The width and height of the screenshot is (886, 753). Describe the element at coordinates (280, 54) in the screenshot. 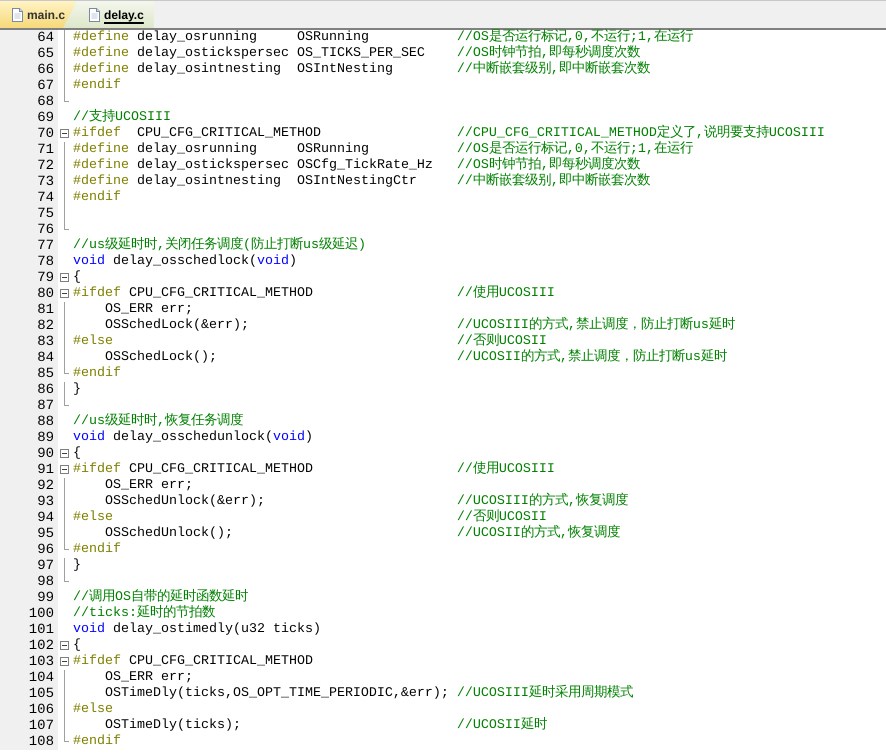

I see `code-text: delay_ostickspersec OS_TICKS_PER_SEC` at that location.